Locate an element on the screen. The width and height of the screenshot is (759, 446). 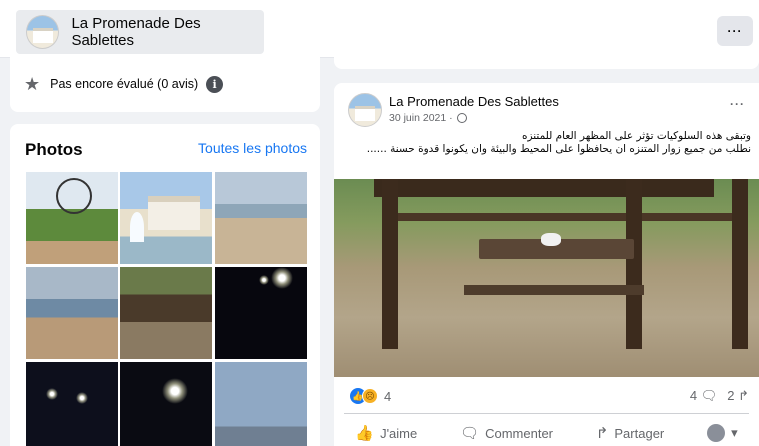
post-more-button: ··· is located at coordinates (737, 104).